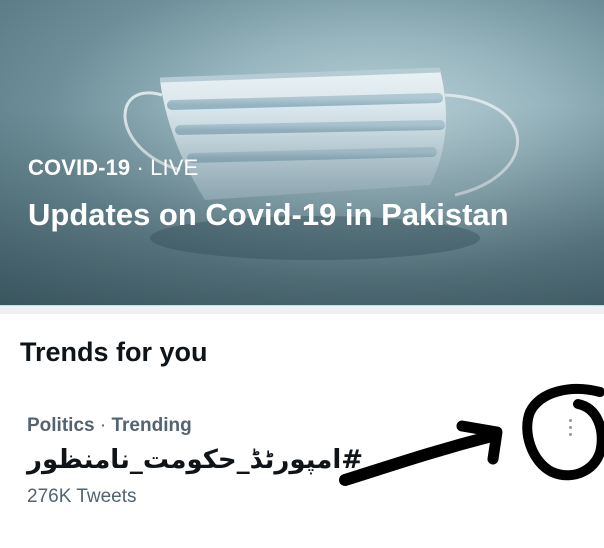  I want to click on trend-state: Trending, so click(151, 425).